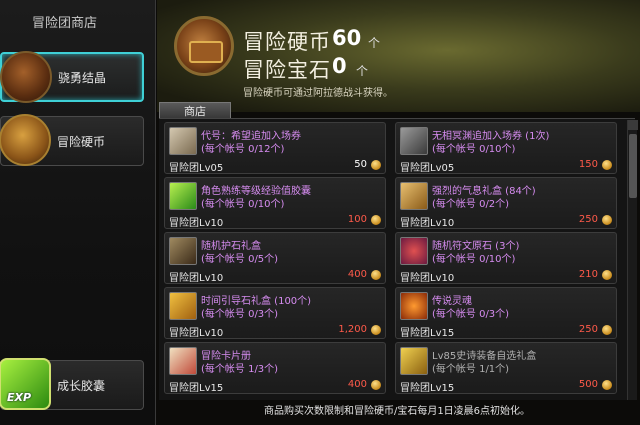 The height and width of the screenshot is (425, 640). I want to click on currency-label-coin: 冒险硬币, so click(287, 42).